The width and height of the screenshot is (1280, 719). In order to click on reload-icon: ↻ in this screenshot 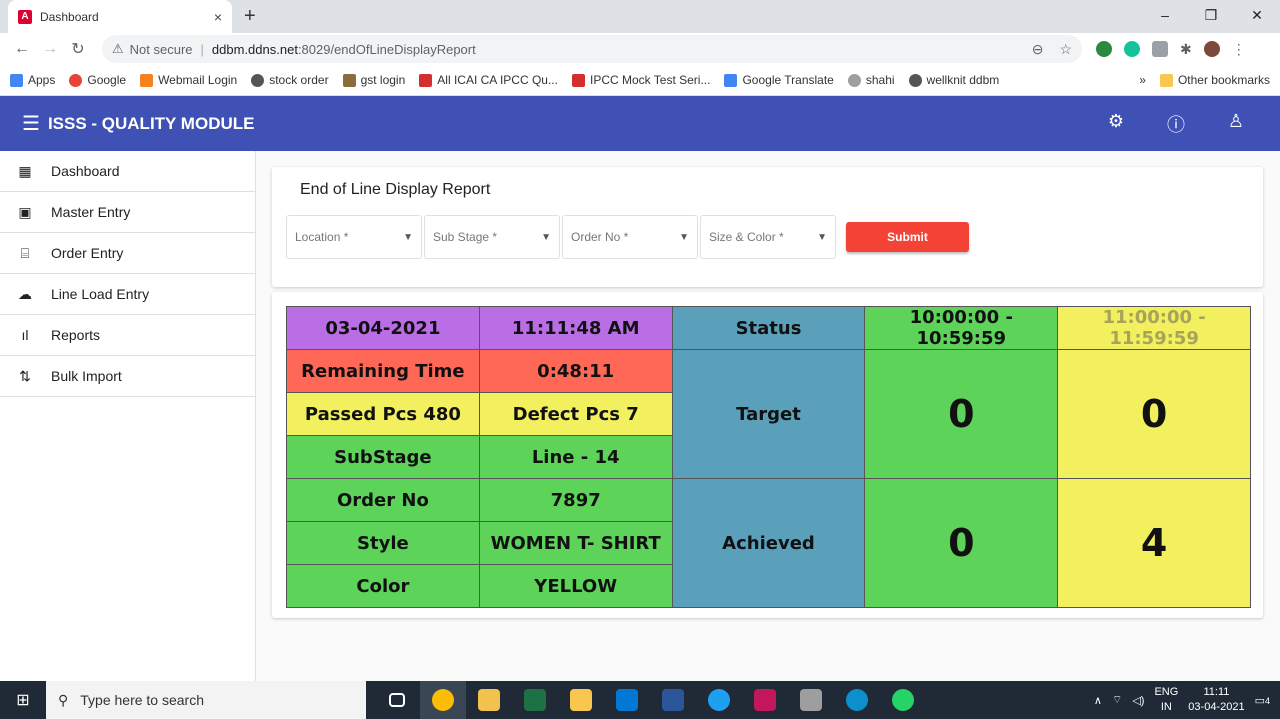, I will do `click(78, 49)`.